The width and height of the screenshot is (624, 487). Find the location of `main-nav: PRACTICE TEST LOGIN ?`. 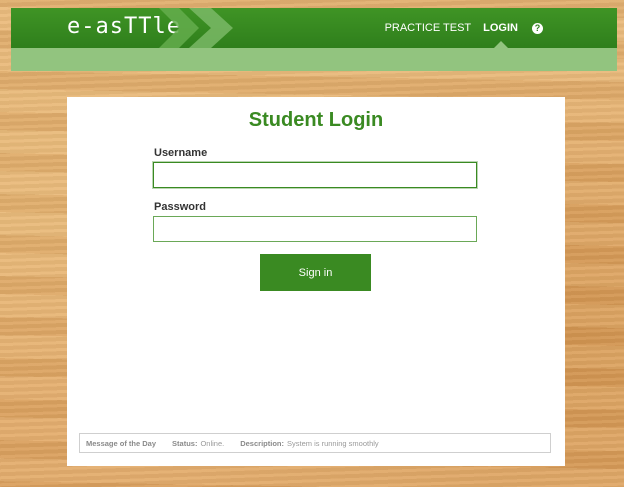

main-nav: PRACTICE TEST LOGIN ? is located at coordinates (464, 28).